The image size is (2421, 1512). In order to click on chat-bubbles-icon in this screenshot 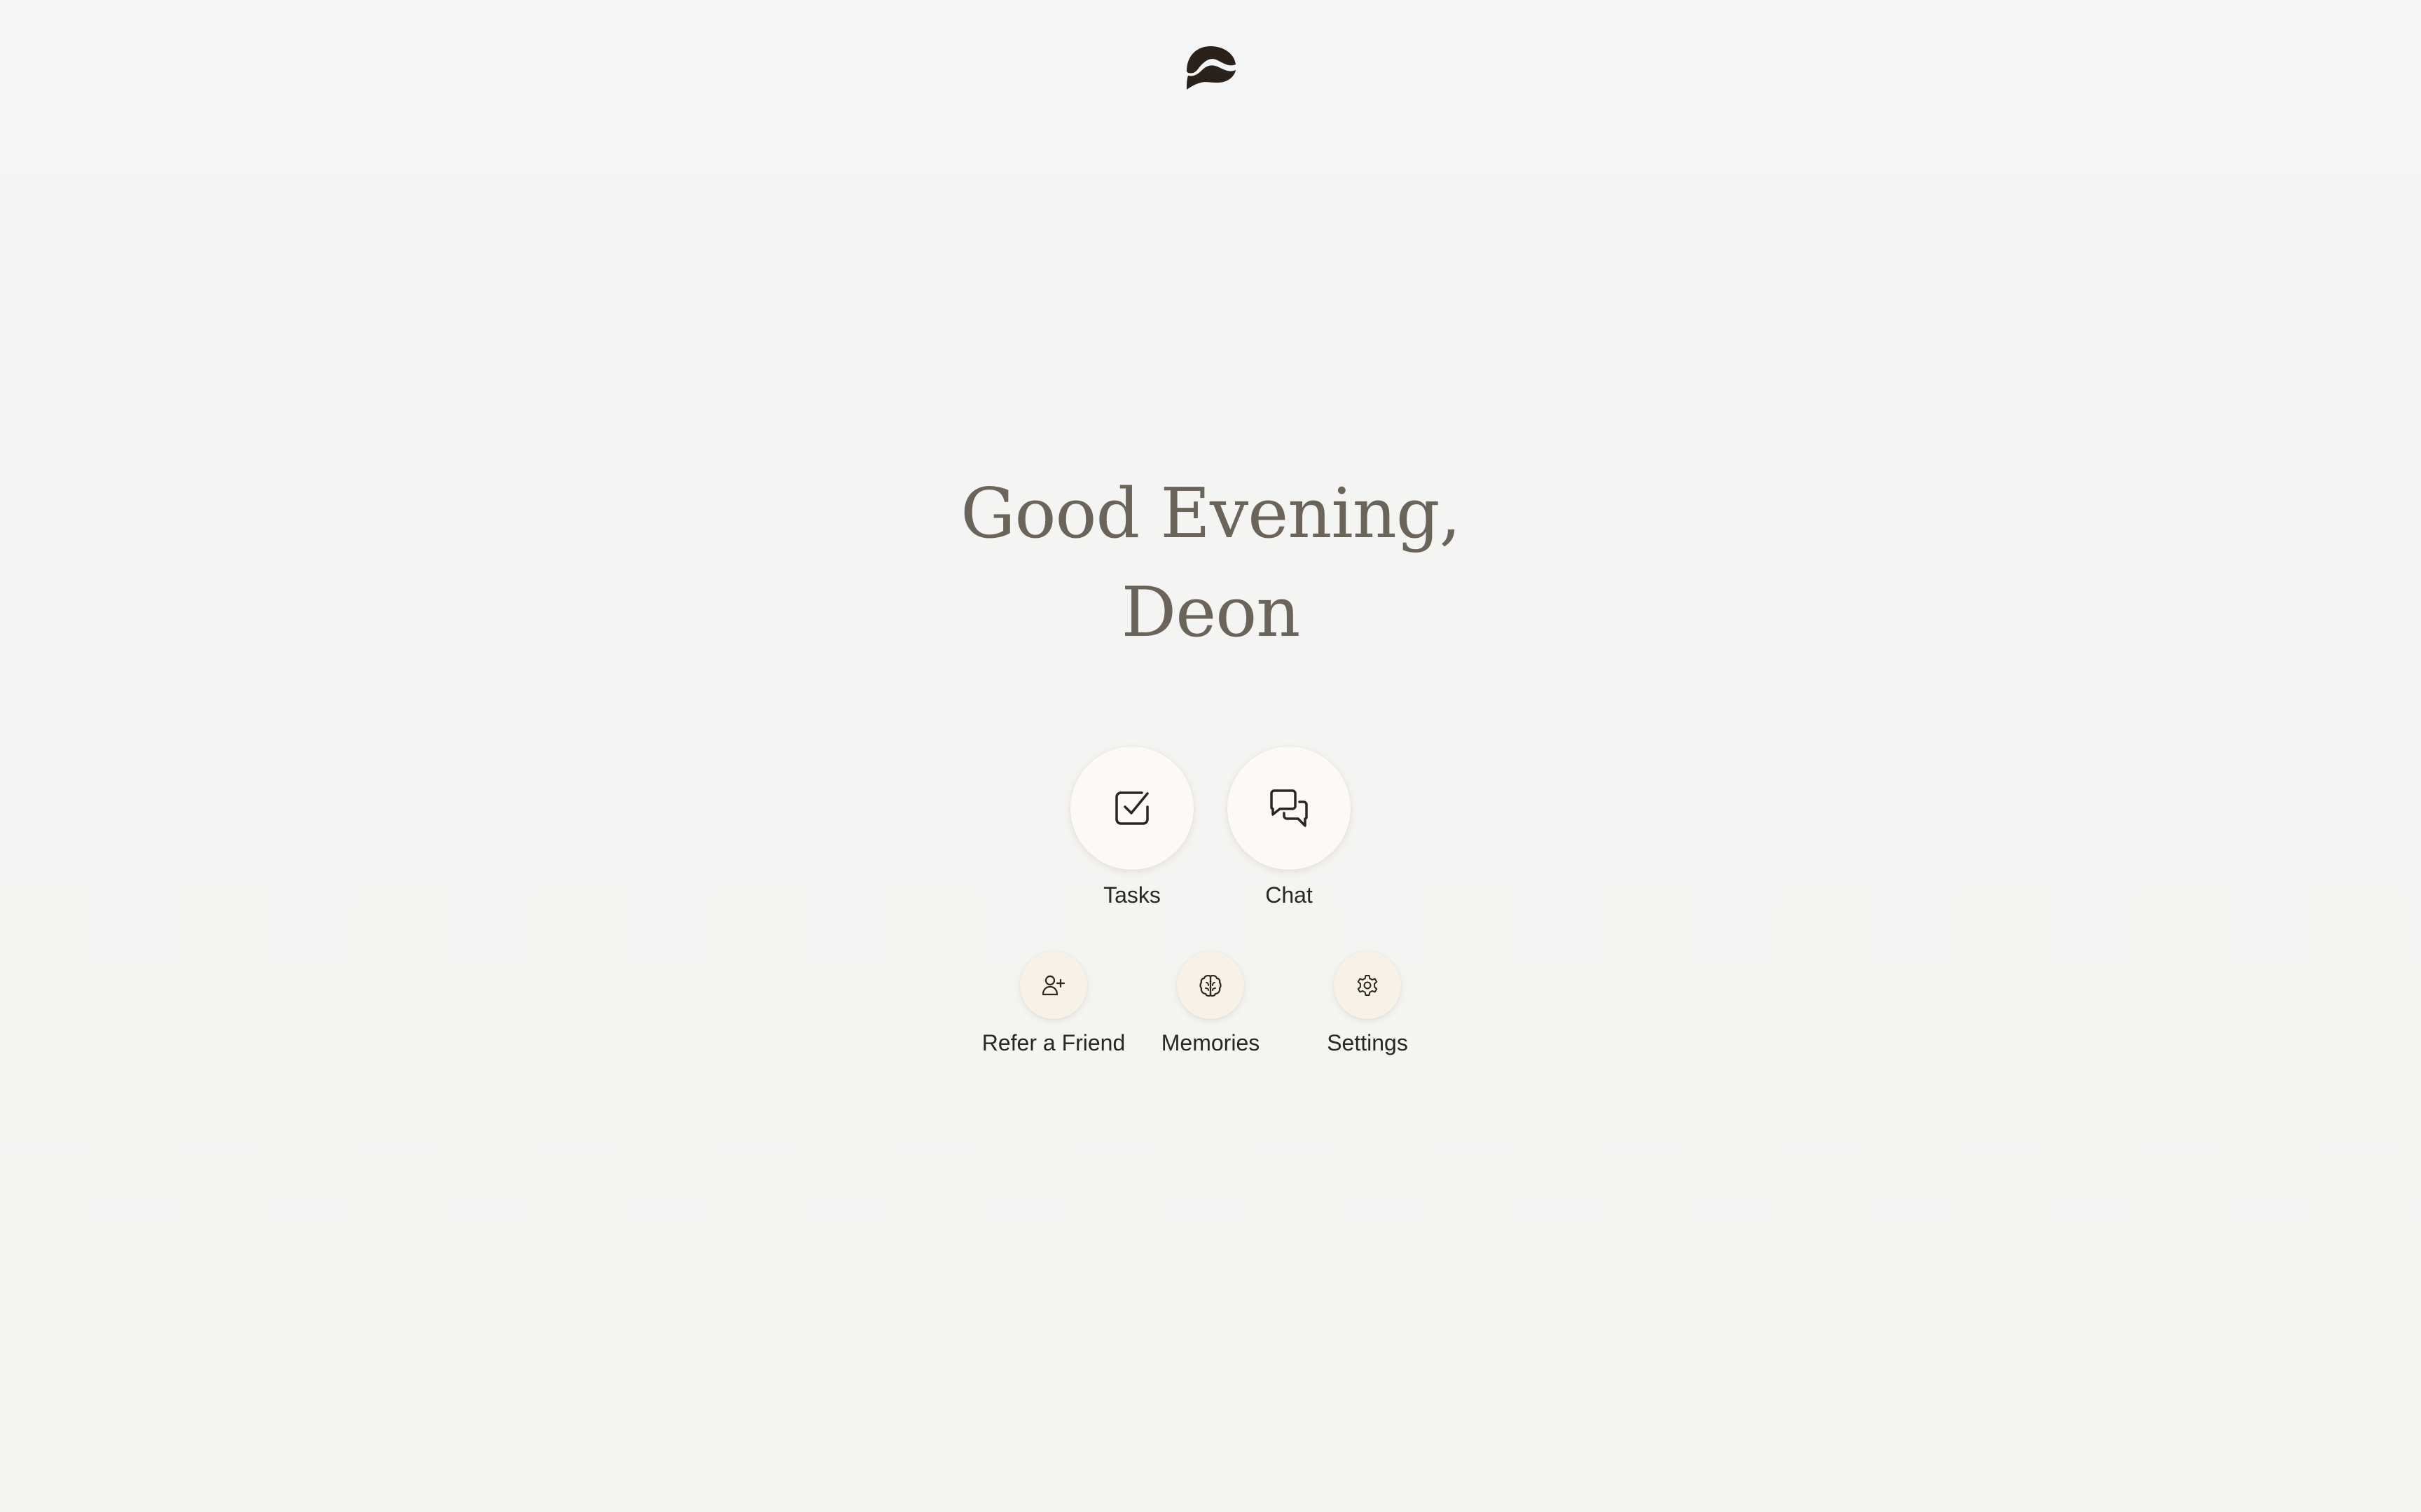, I will do `click(1289, 808)`.